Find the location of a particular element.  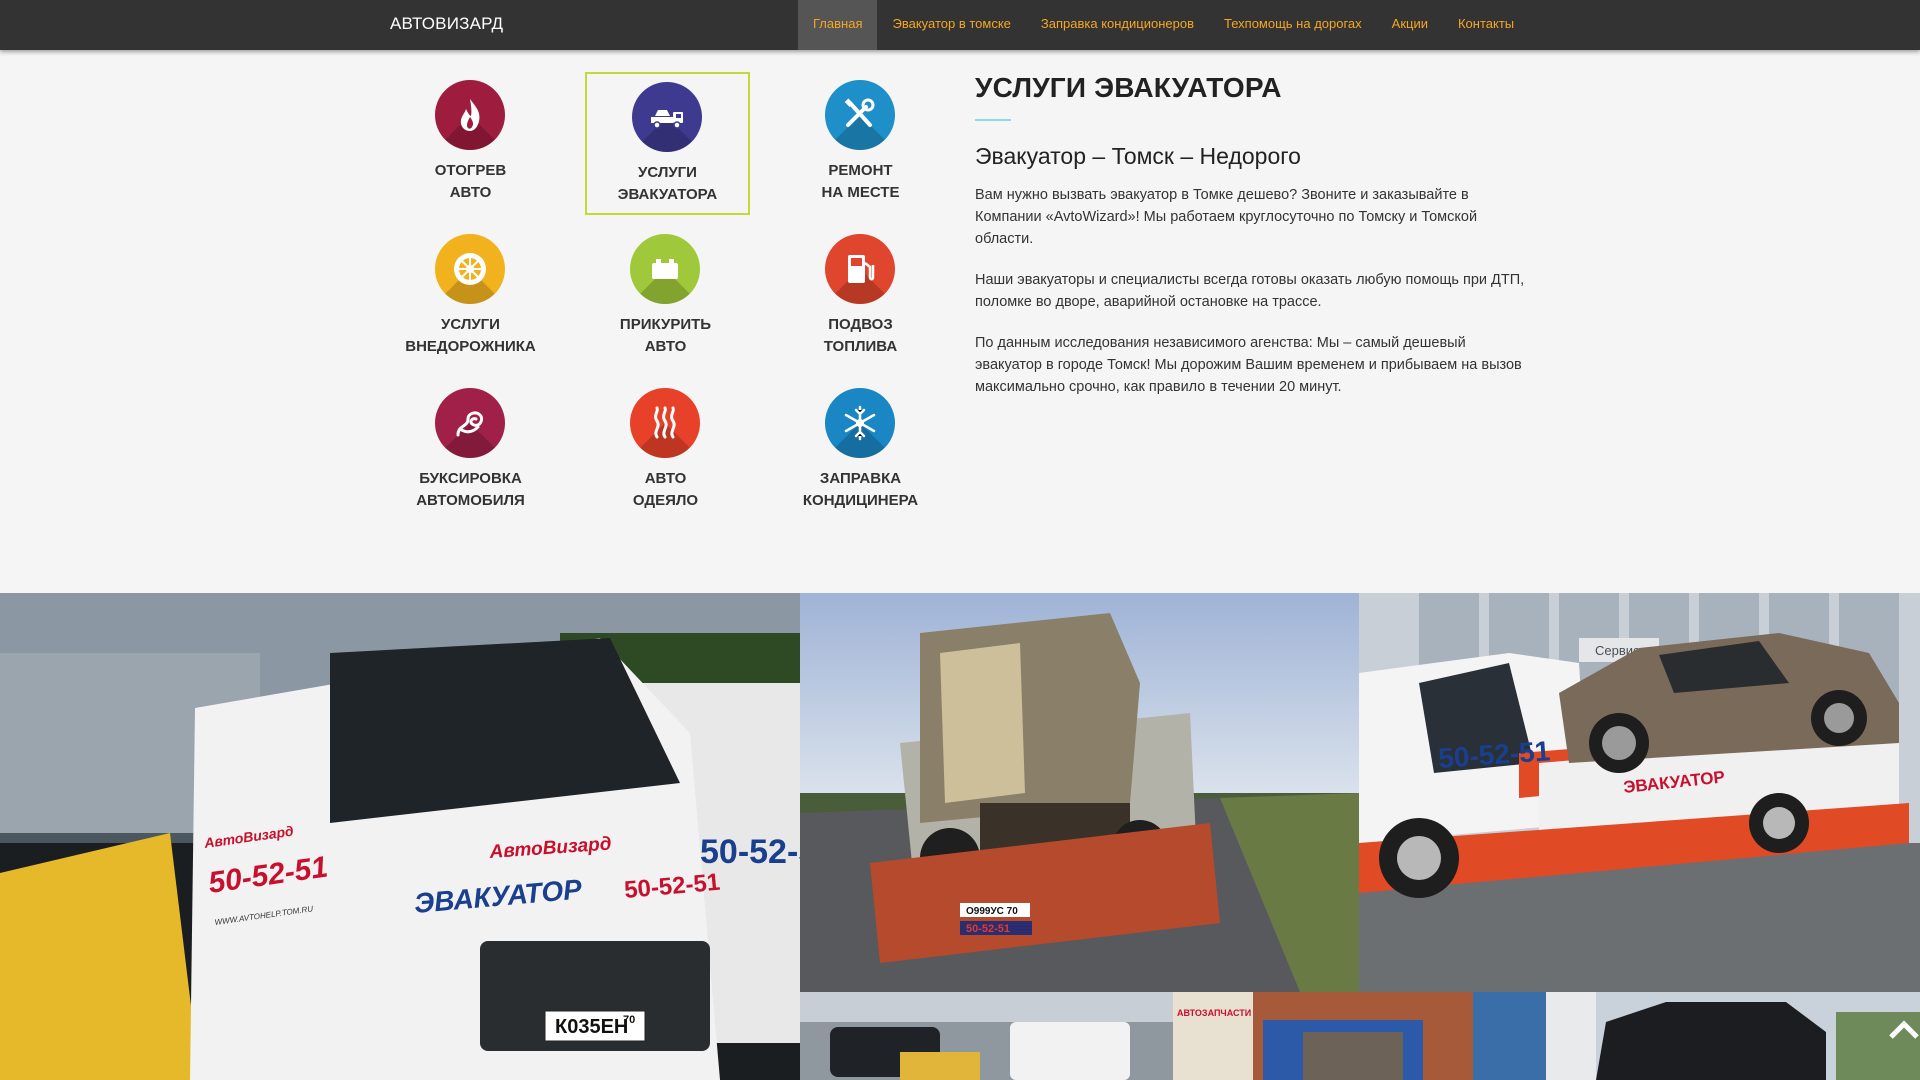

svg-text: 70 is located at coordinates (629, 1020).